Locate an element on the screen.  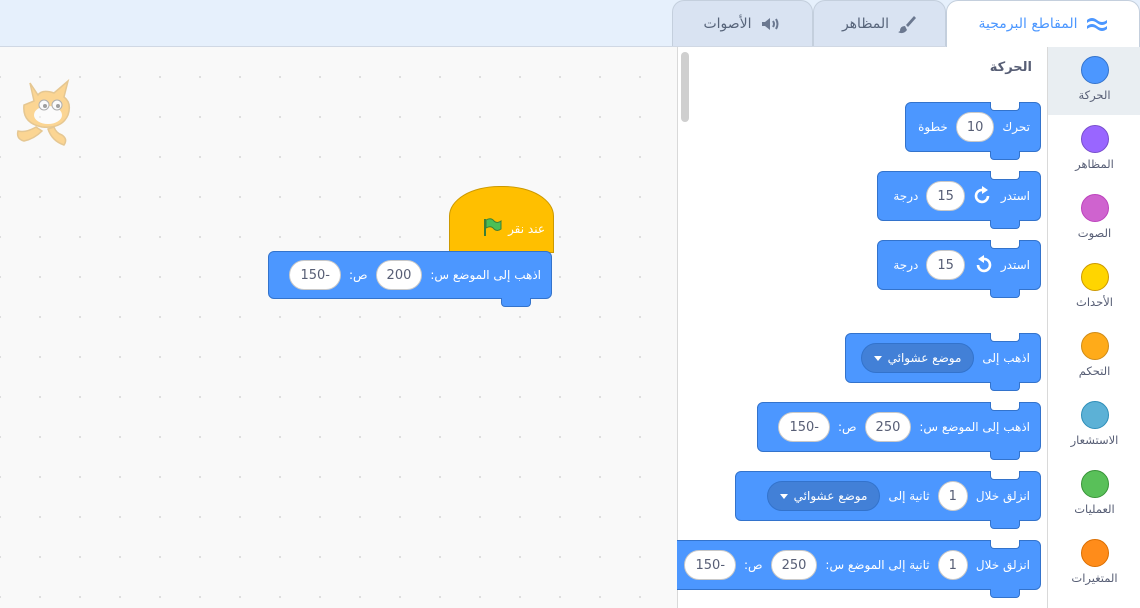
block-text: تحرك is located at coordinates (1016, 127).